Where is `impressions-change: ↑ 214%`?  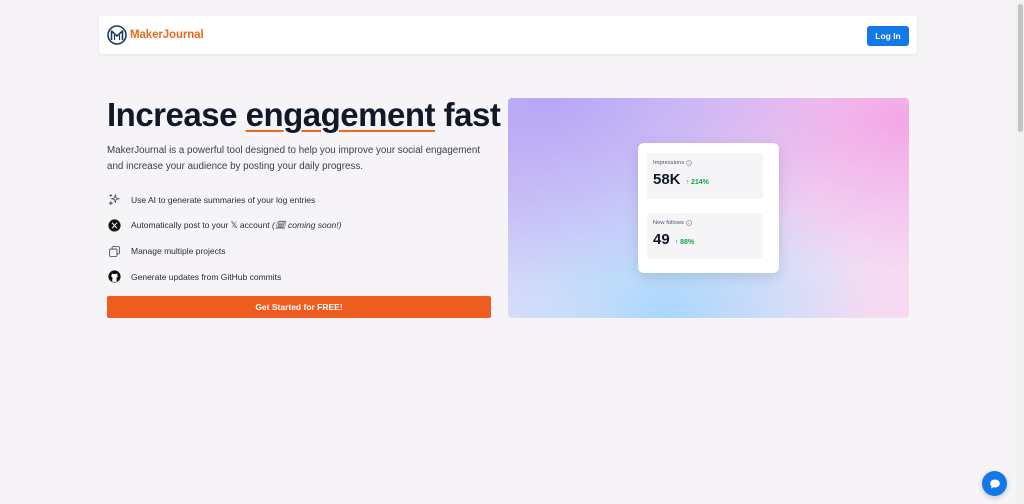 impressions-change: ↑ 214% is located at coordinates (697, 182).